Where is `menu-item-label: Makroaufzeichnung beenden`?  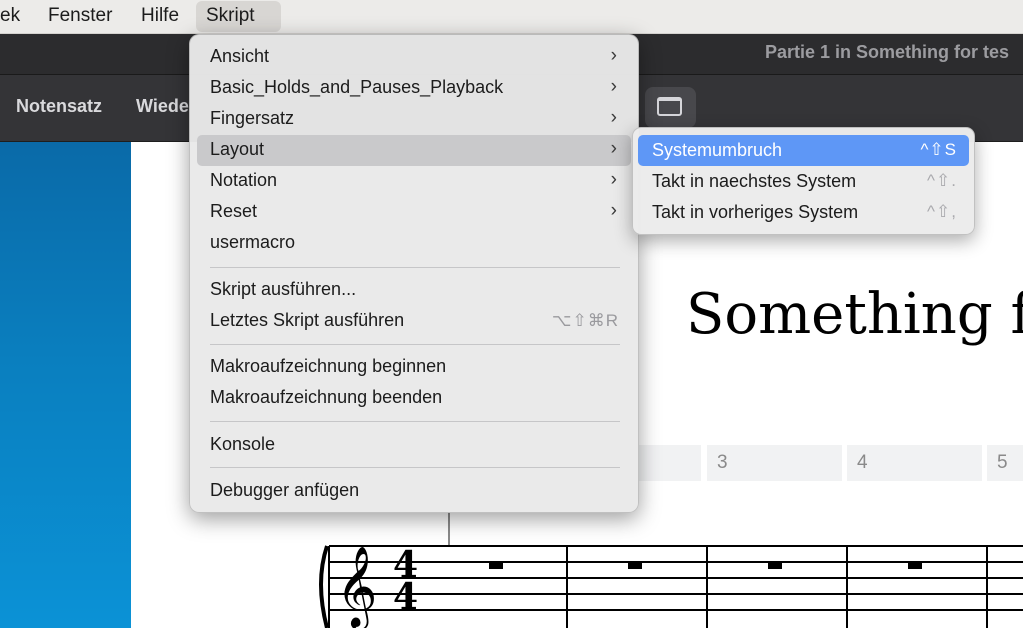 menu-item-label: Makroaufzeichnung beenden is located at coordinates (326, 397).